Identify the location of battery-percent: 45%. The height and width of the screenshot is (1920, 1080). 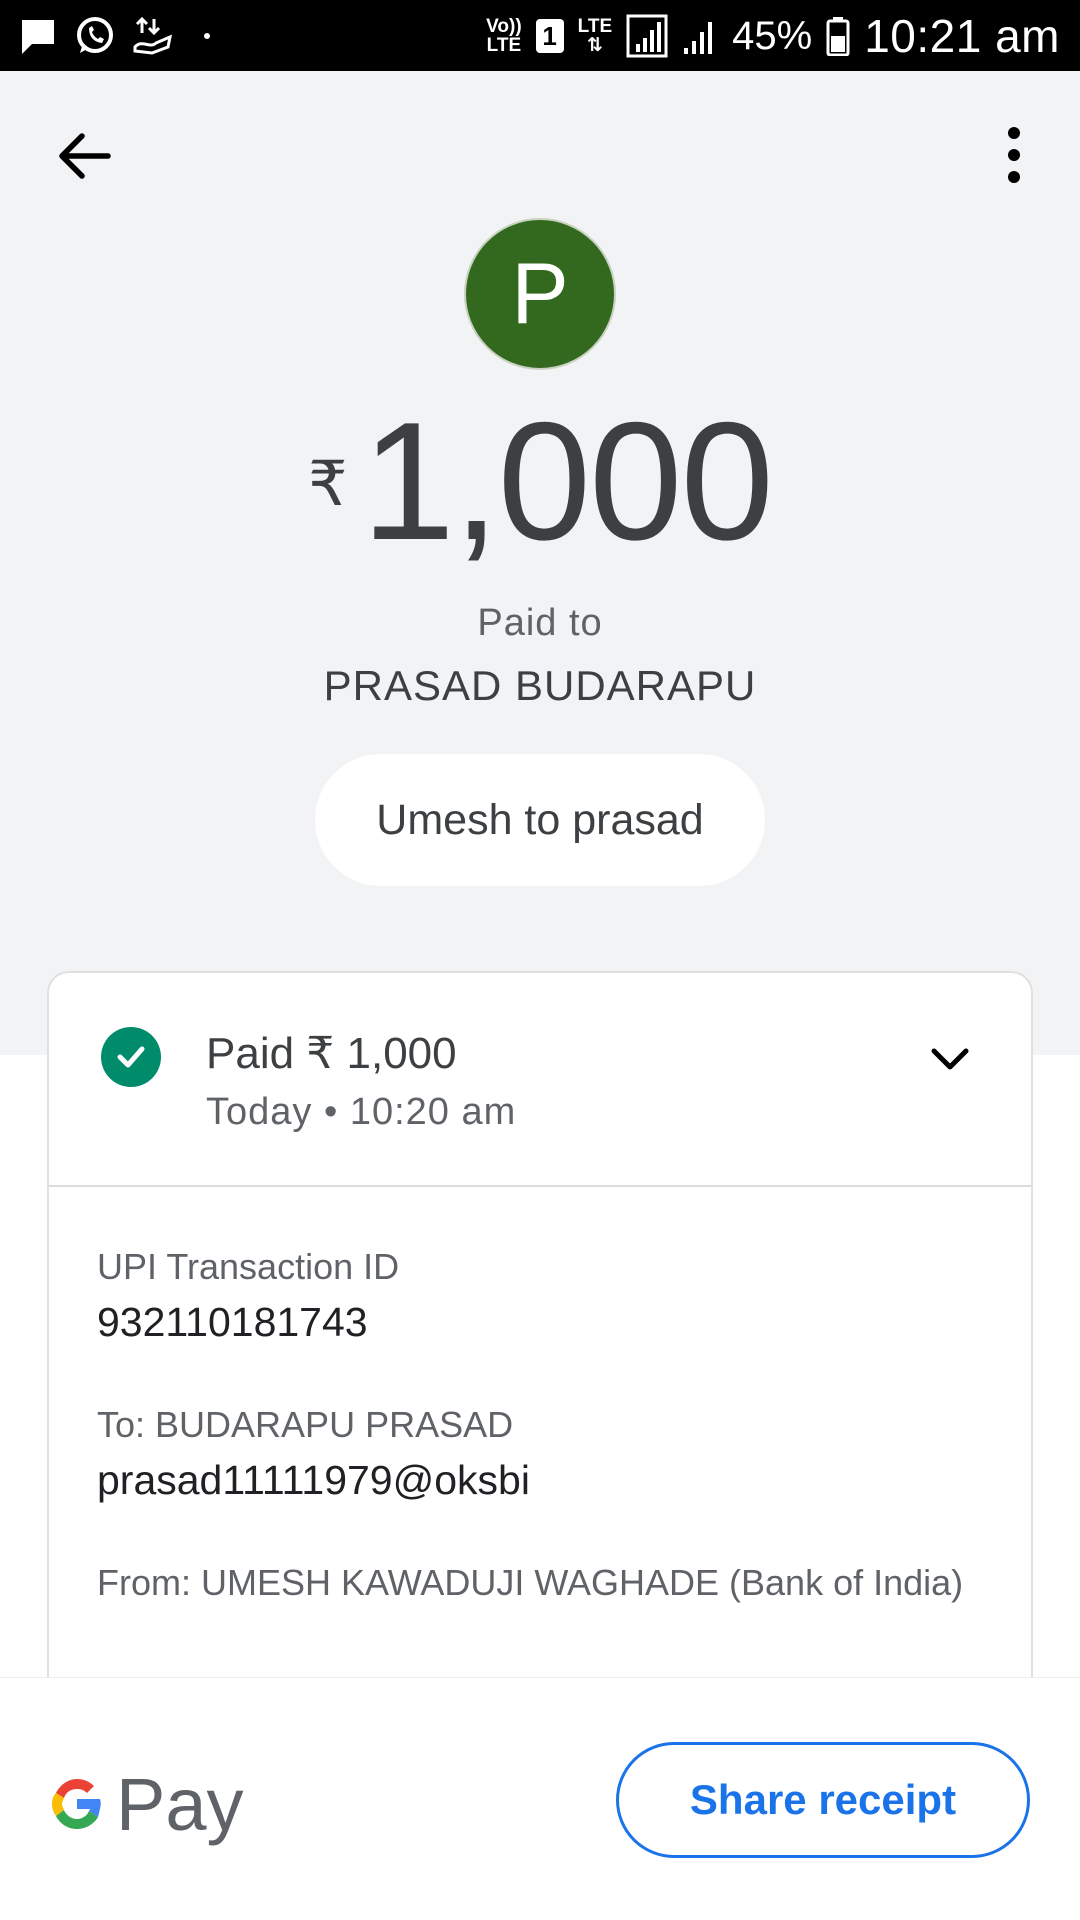
(772, 35).